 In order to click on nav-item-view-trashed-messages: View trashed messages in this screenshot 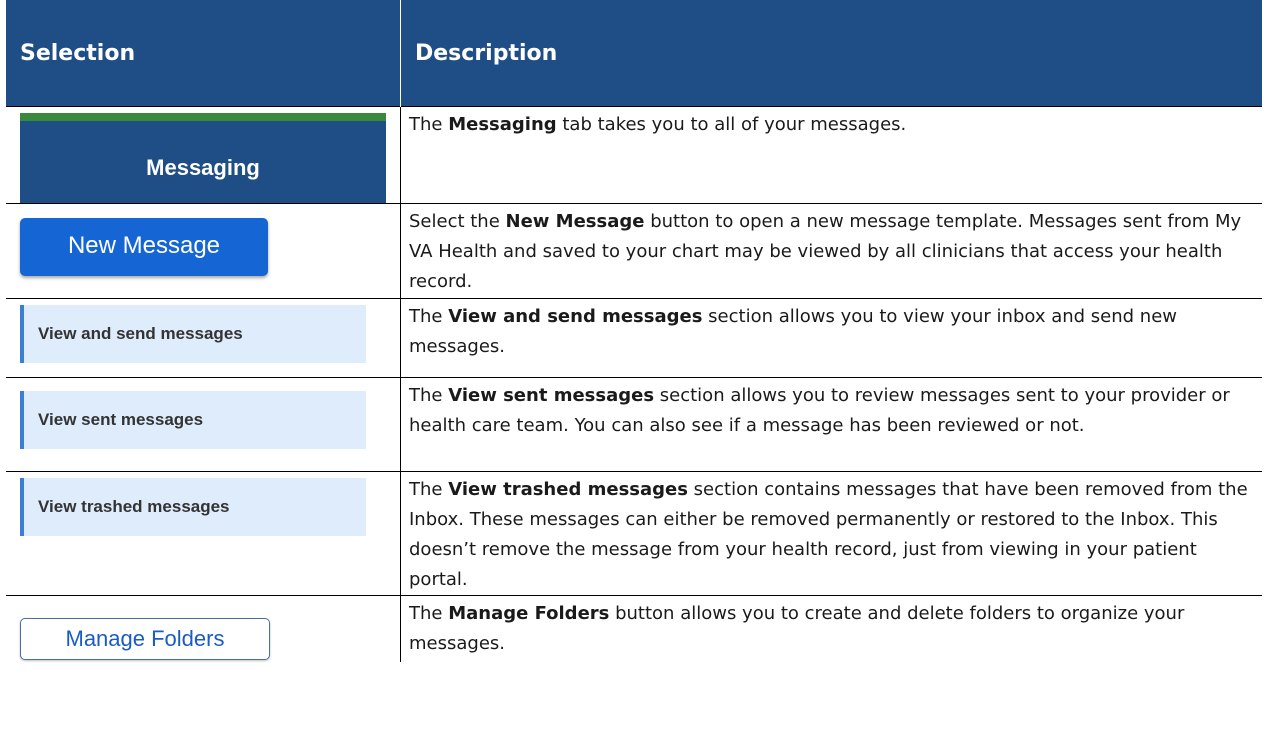, I will do `click(193, 507)`.